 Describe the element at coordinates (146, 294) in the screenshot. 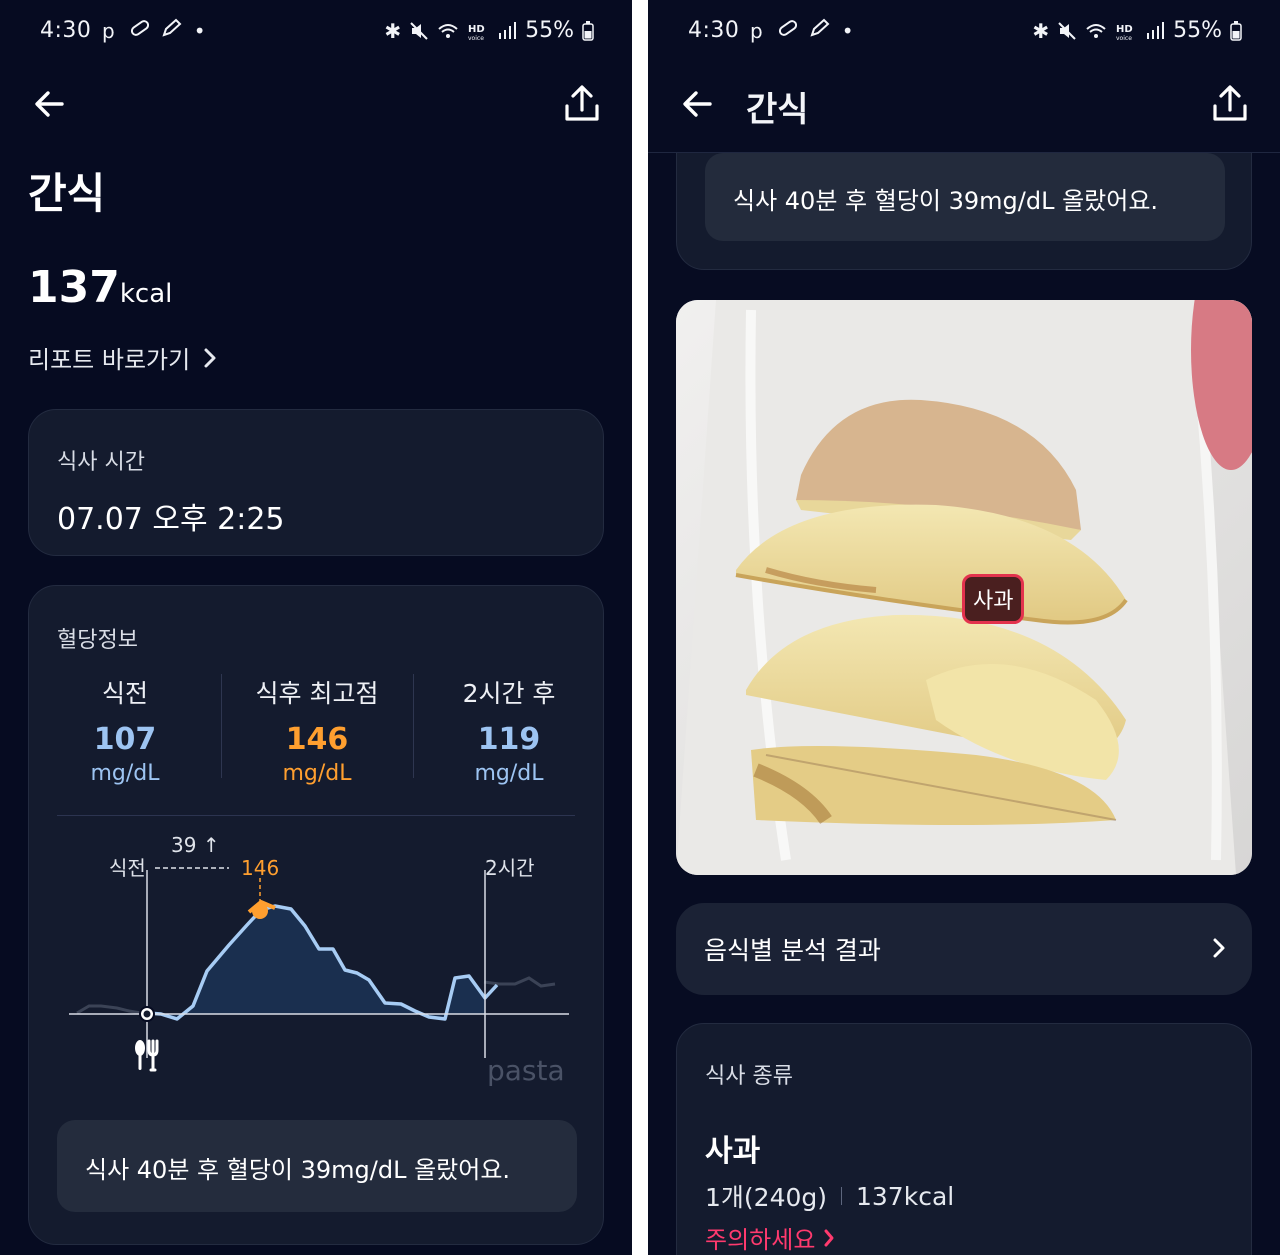

I see `calorie-unit: kcal` at that location.